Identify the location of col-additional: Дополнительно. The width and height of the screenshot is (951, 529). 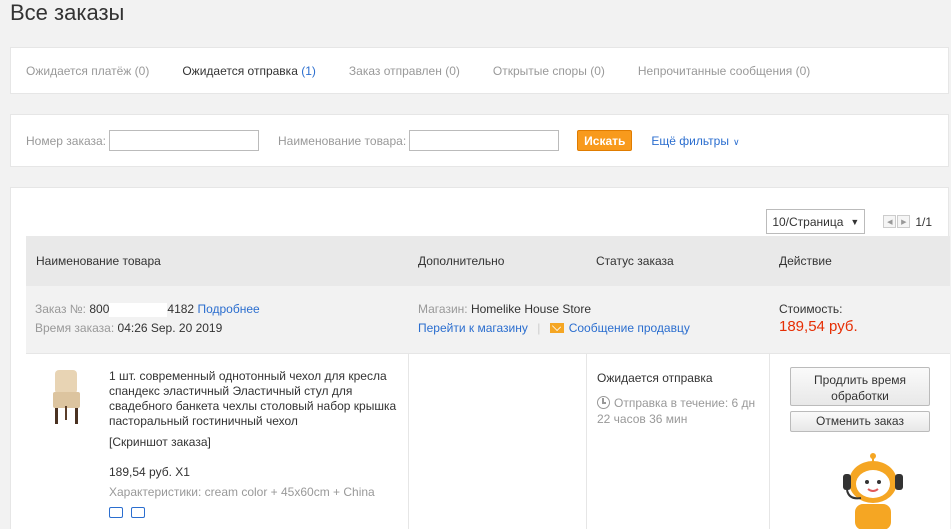
(461, 261).